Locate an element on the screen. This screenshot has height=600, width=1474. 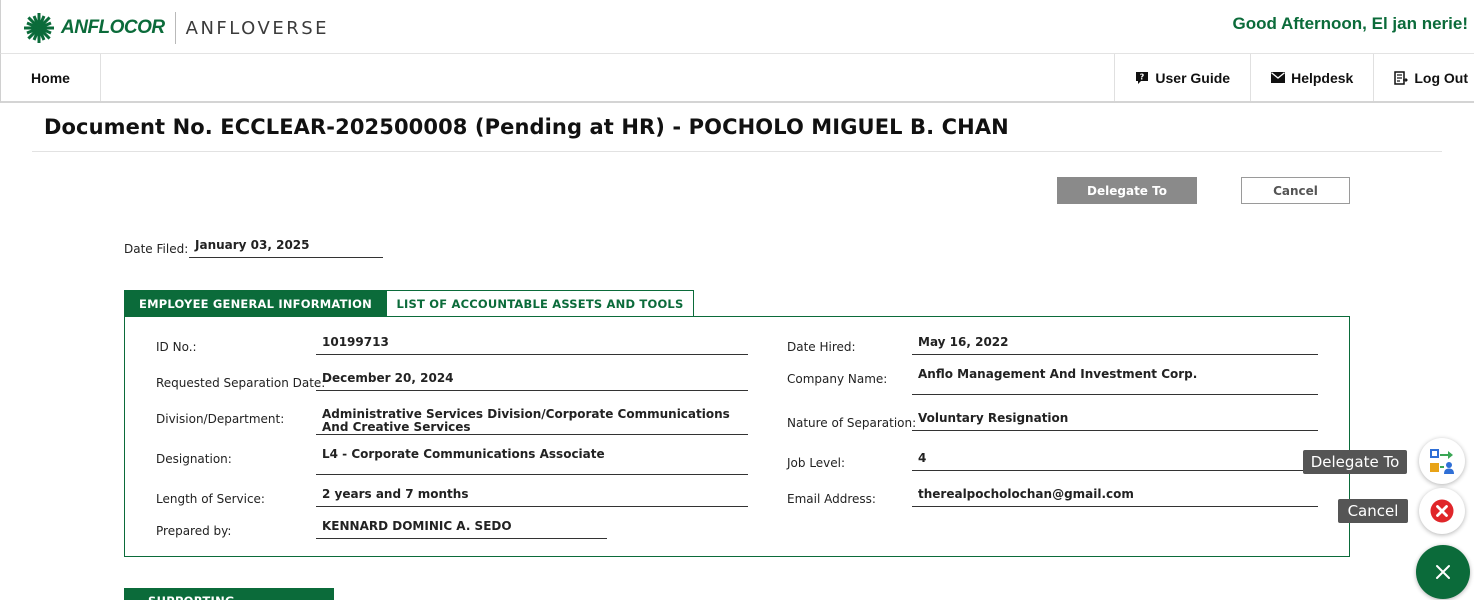
email-address-label: Email Address: is located at coordinates (831, 499).